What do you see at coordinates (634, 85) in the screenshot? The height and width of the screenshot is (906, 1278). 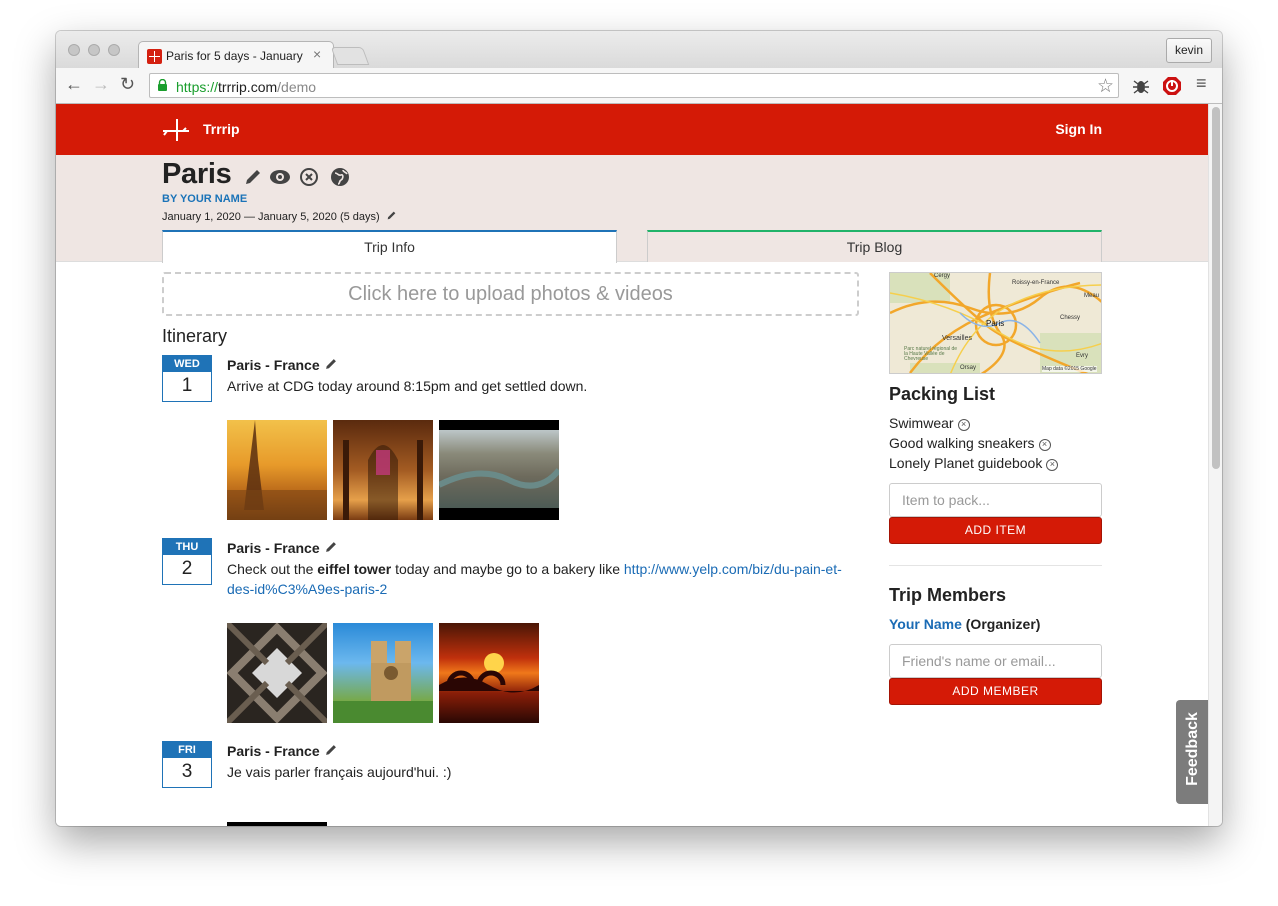 I see `address-bar: https://trrrip.com/demo ☆` at bounding box center [634, 85].